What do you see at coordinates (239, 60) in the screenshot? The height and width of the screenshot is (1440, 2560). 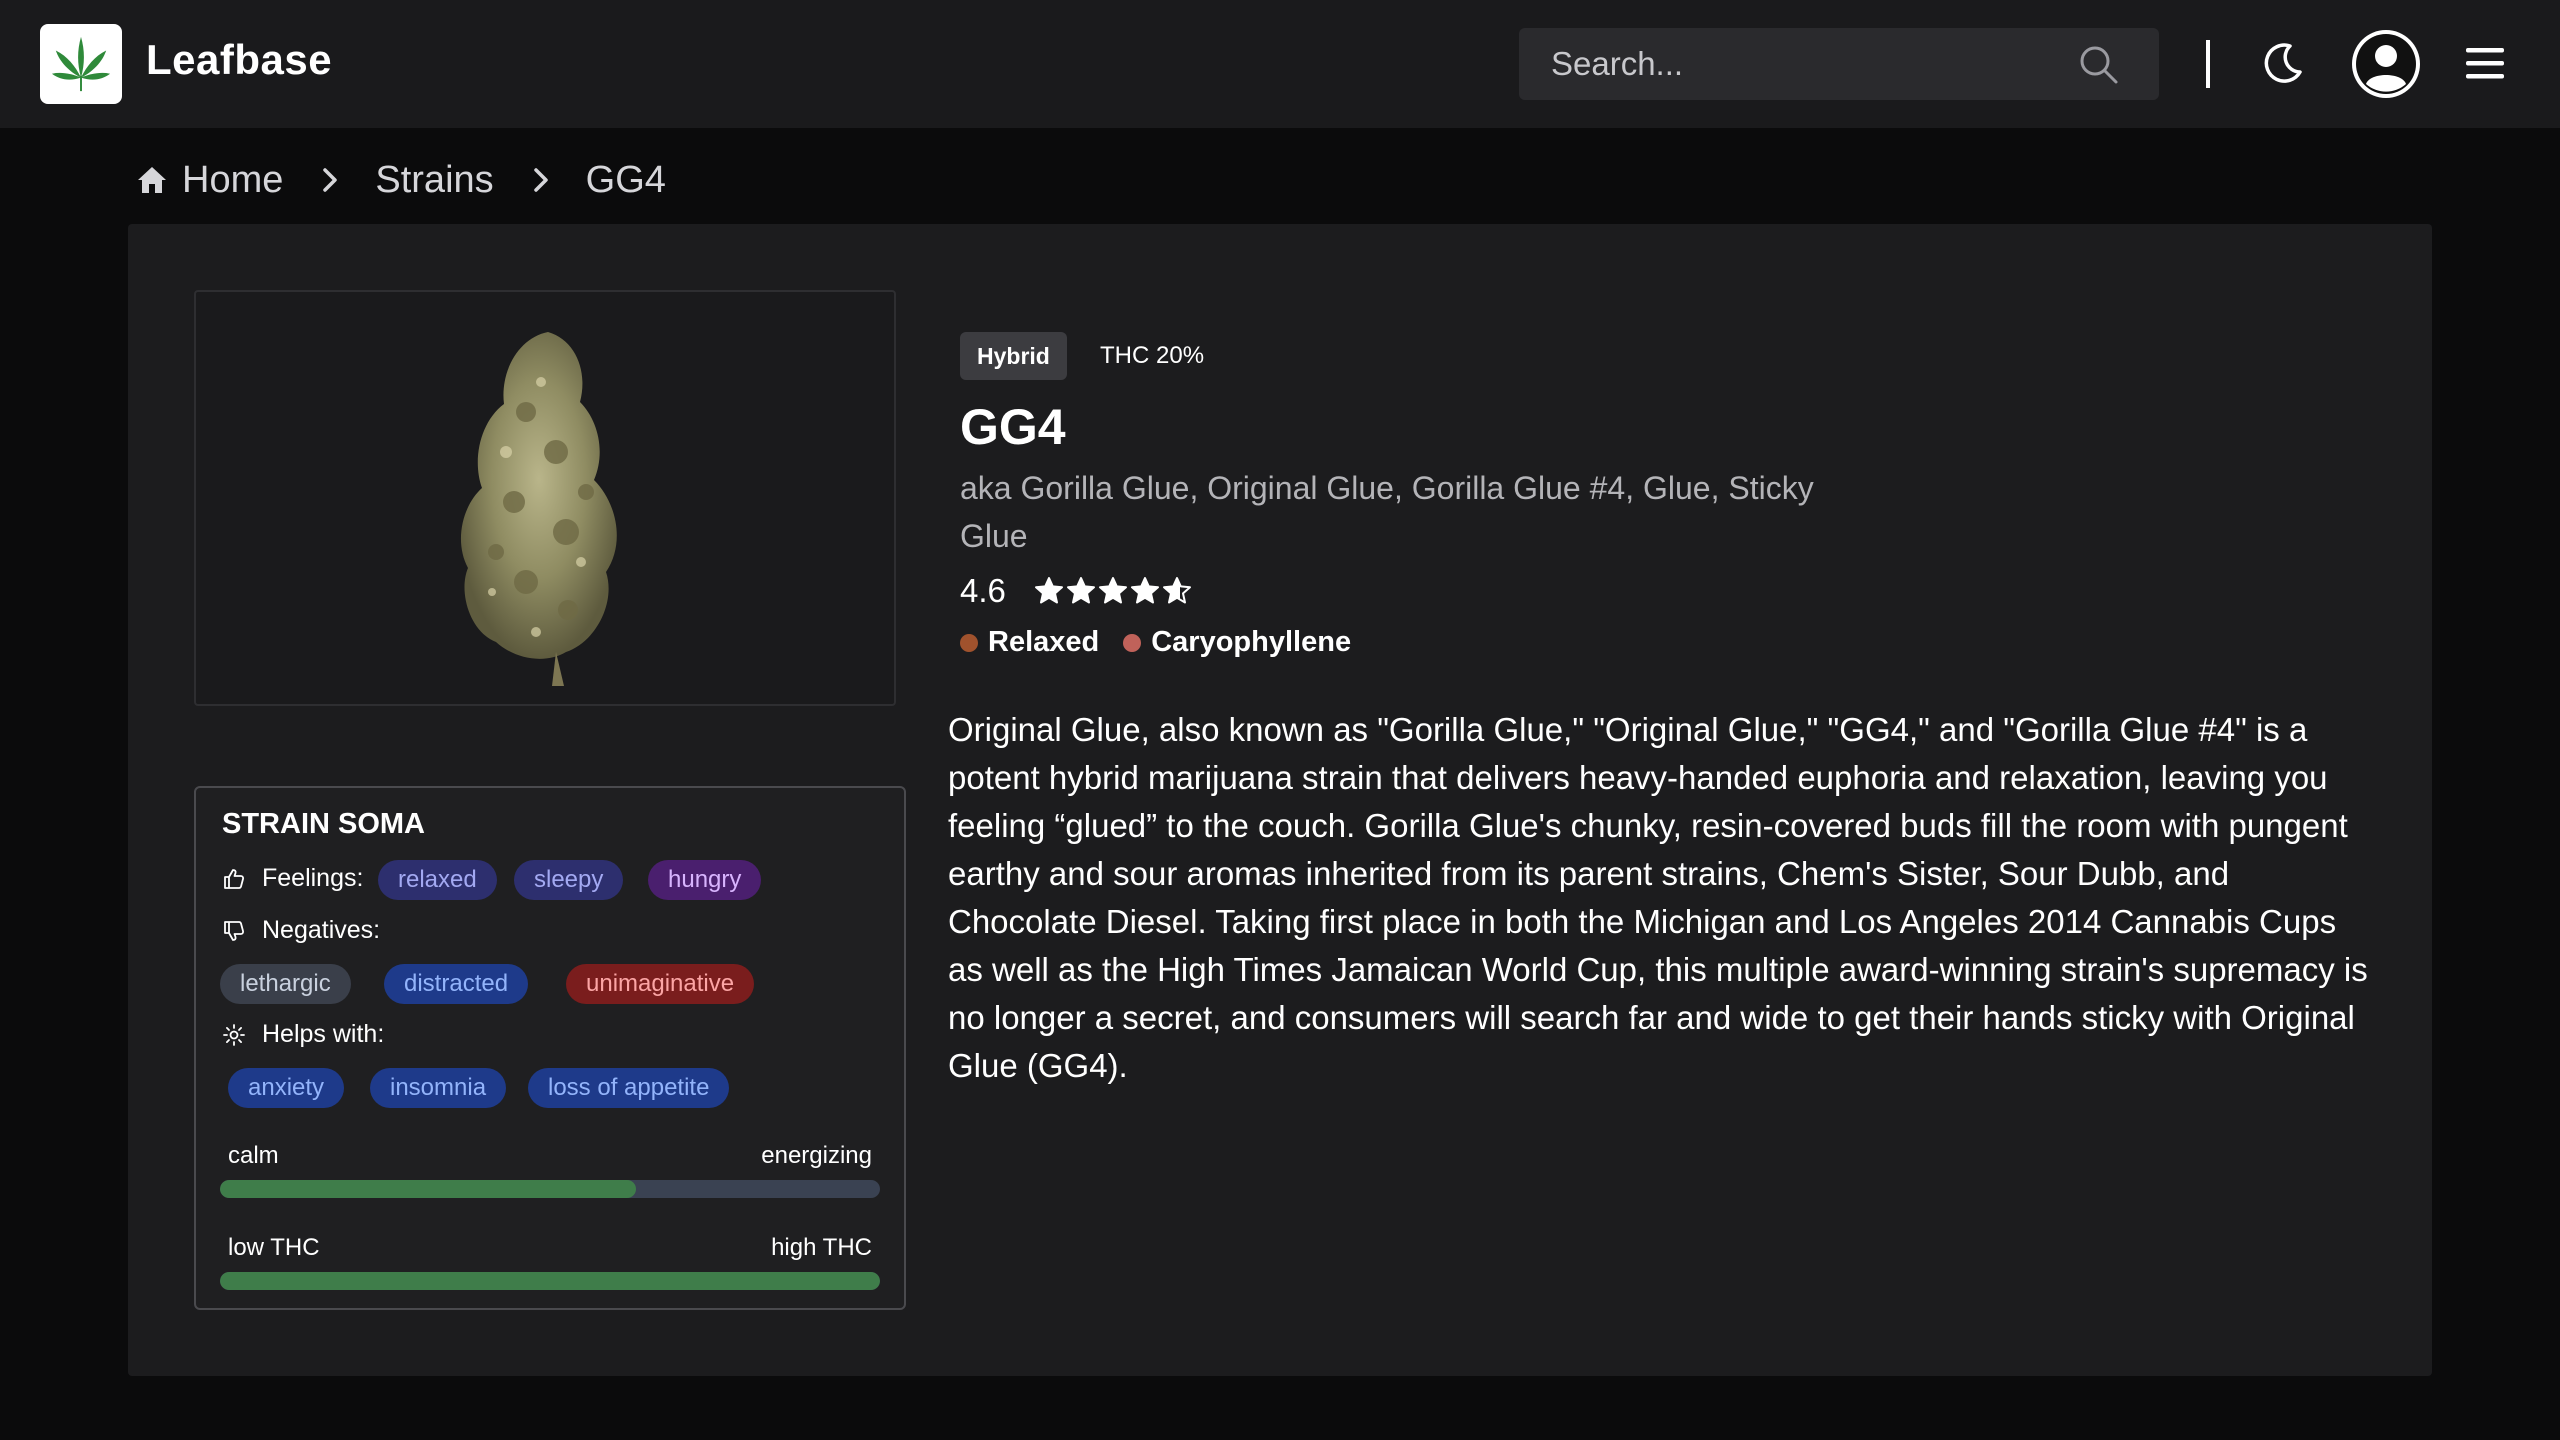 I see `app-name: Leafbase` at bounding box center [239, 60].